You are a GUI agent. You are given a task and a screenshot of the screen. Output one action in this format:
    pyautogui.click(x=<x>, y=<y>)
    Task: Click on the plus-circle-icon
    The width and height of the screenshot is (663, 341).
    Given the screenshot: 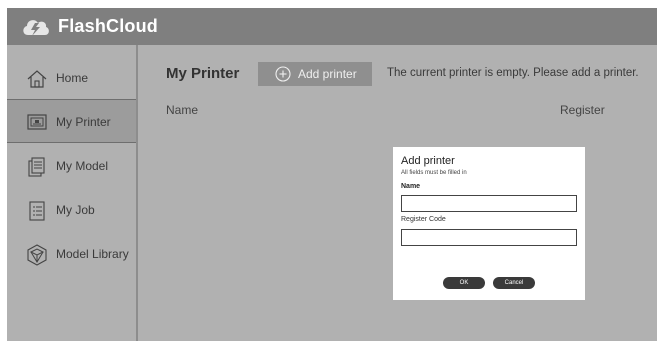 What is the action you would take?
    pyautogui.click(x=283, y=74)
    